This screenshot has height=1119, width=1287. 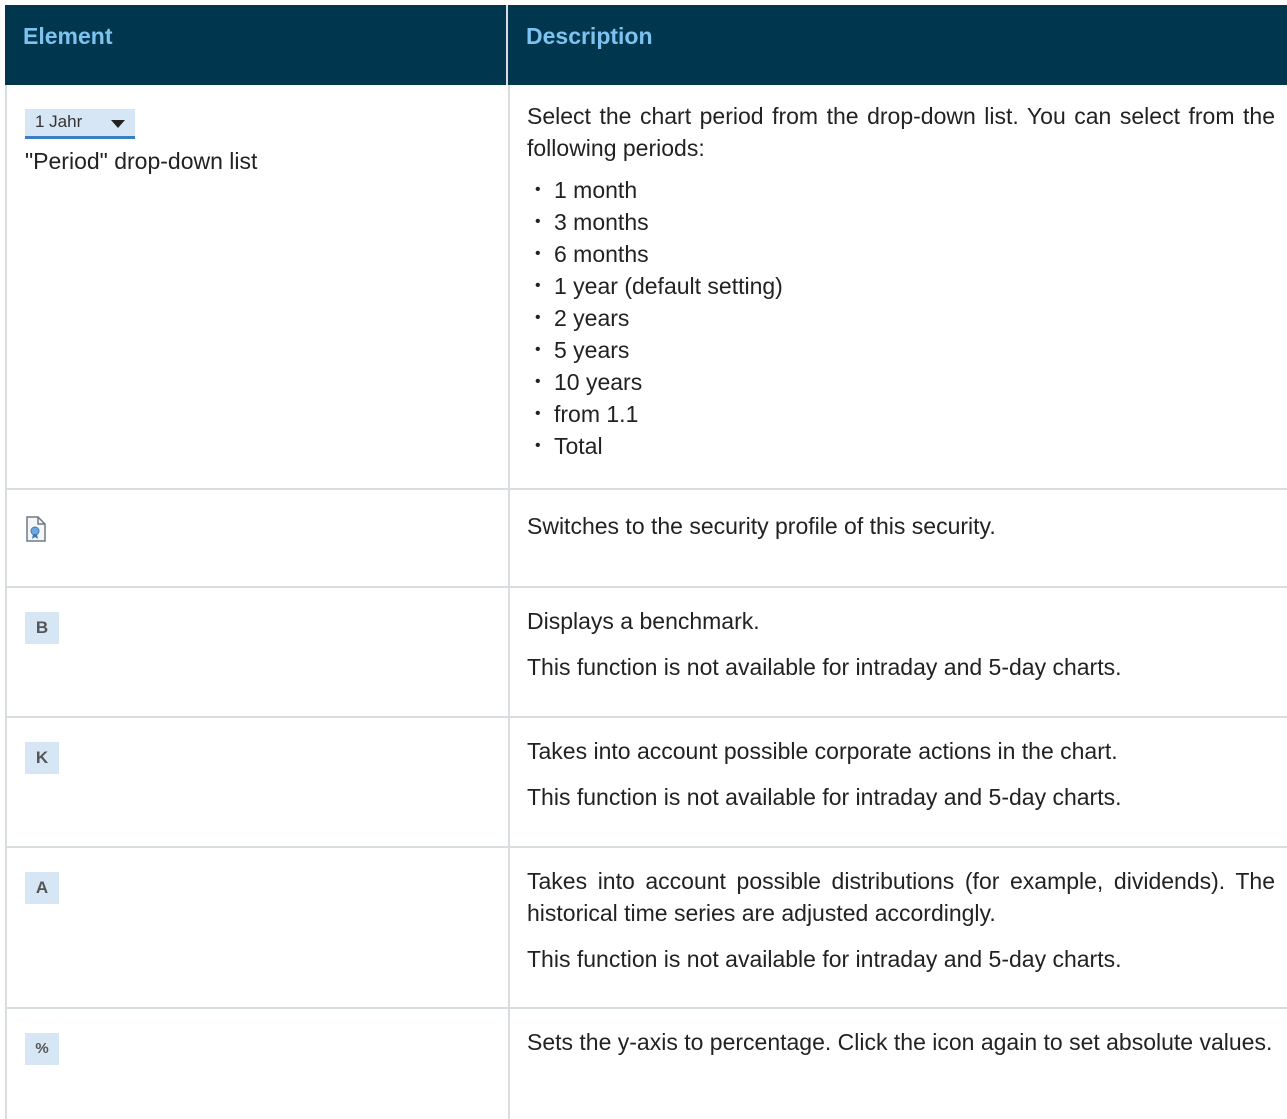 I want to click on header-description: Description, so click(x=589, y=36).